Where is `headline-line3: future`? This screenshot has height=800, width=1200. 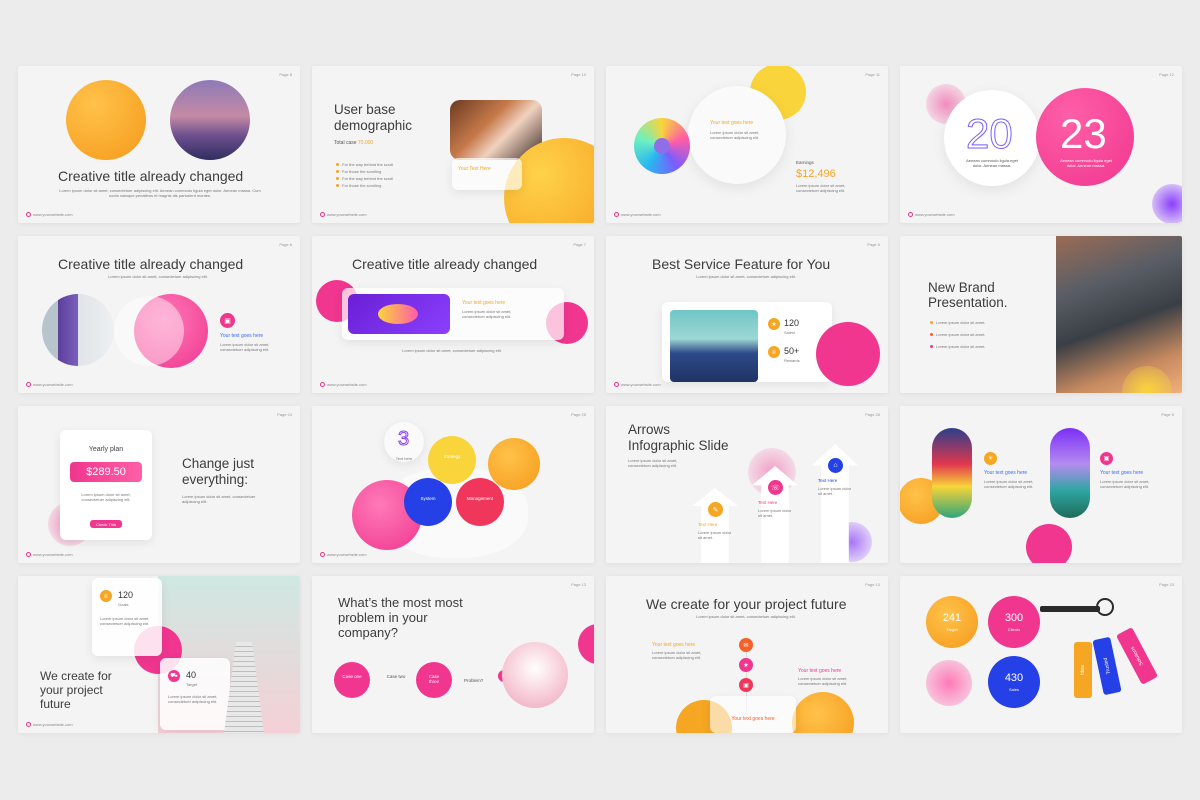 headline-line3: future is located at coordinates (55, 704).